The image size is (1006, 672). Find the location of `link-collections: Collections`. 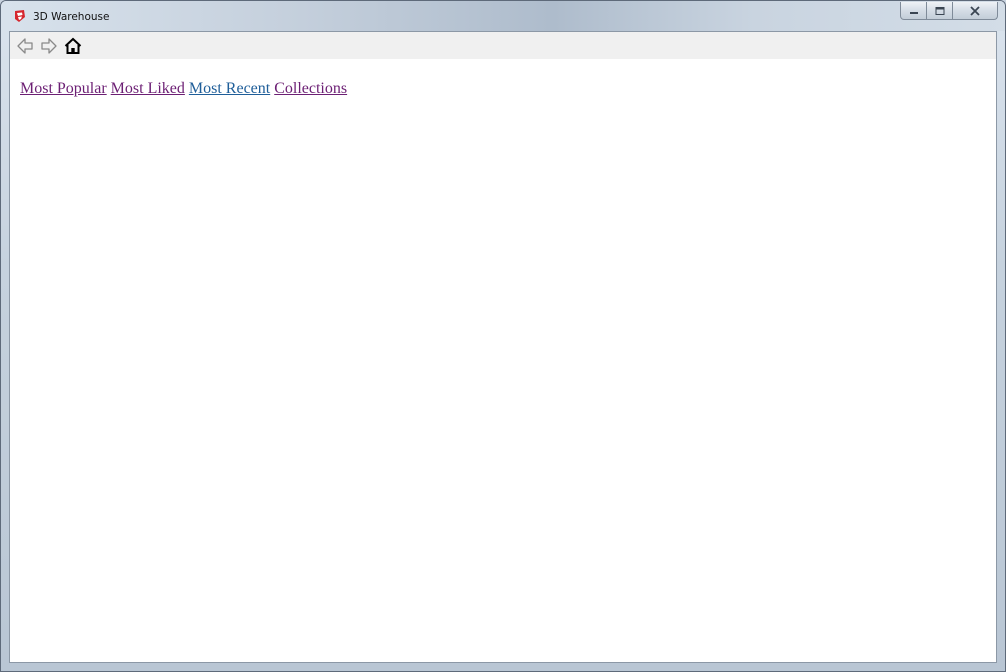

link-collections: Collections is located at coordinates (310, 88).